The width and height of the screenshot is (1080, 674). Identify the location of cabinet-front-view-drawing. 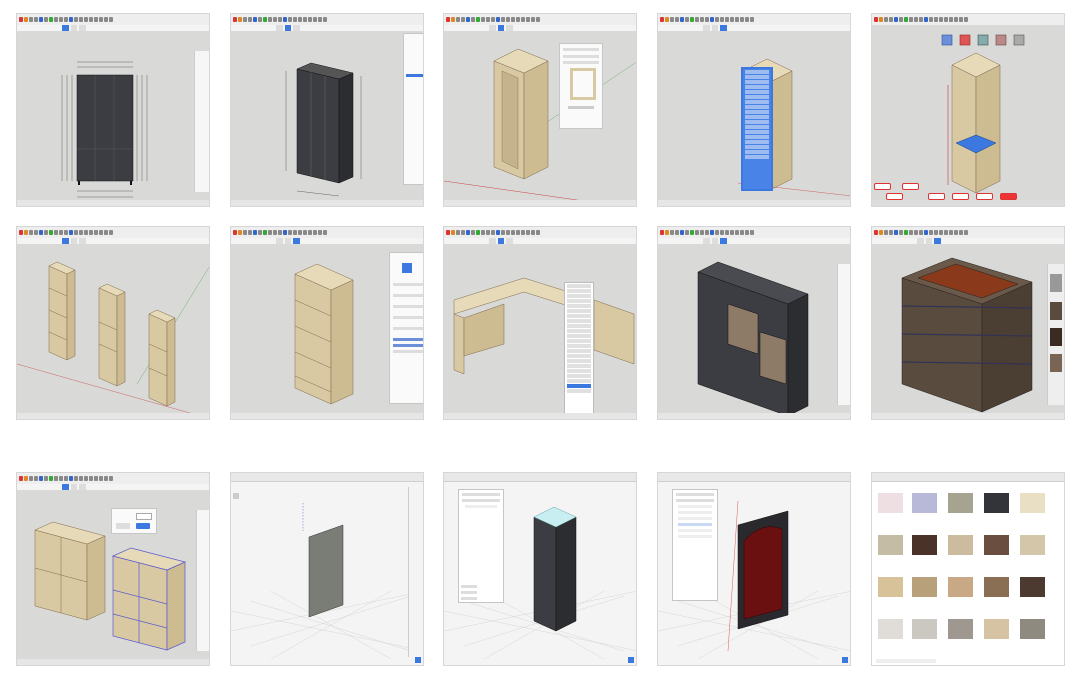
(104, 129).